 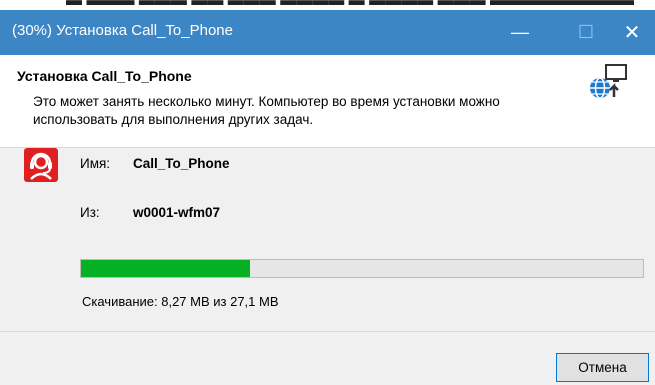 I want to click on progress-fill, so click(x=165, y=268).